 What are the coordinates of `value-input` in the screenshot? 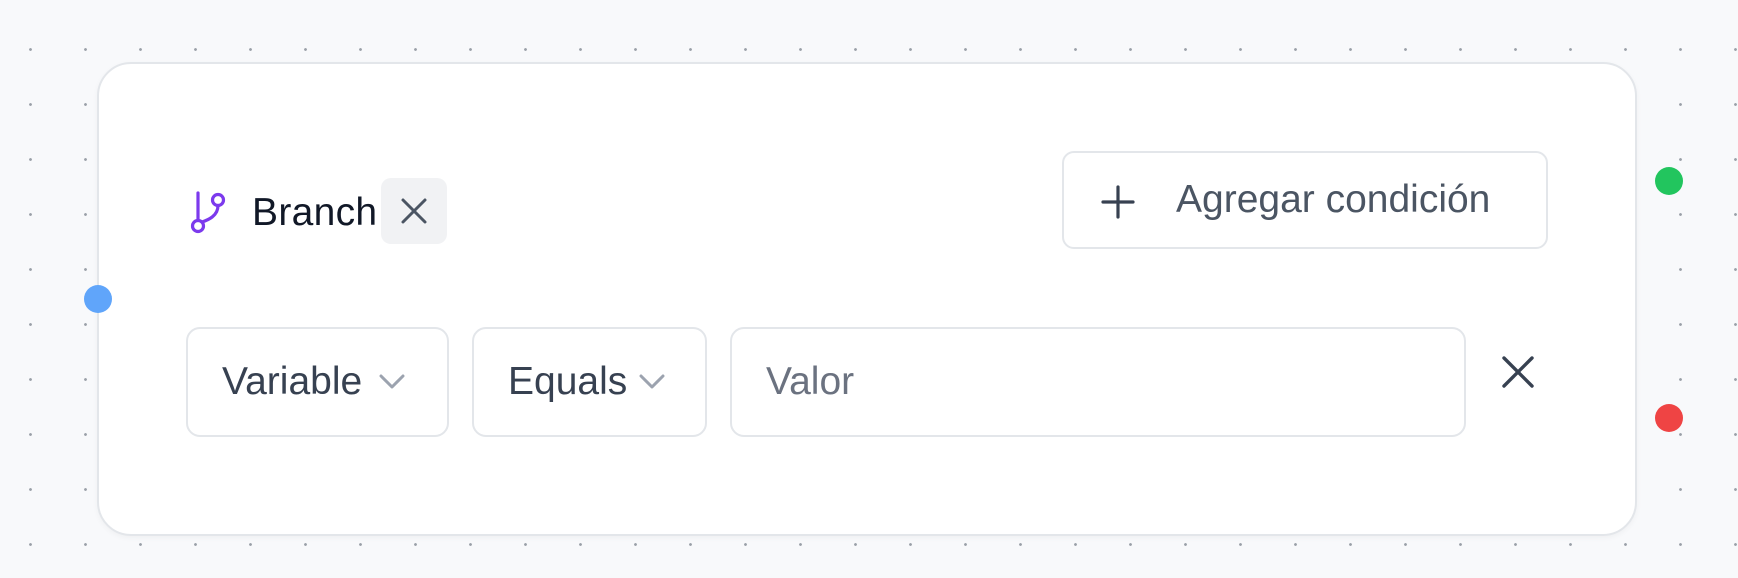 It's located at (1098, 382).